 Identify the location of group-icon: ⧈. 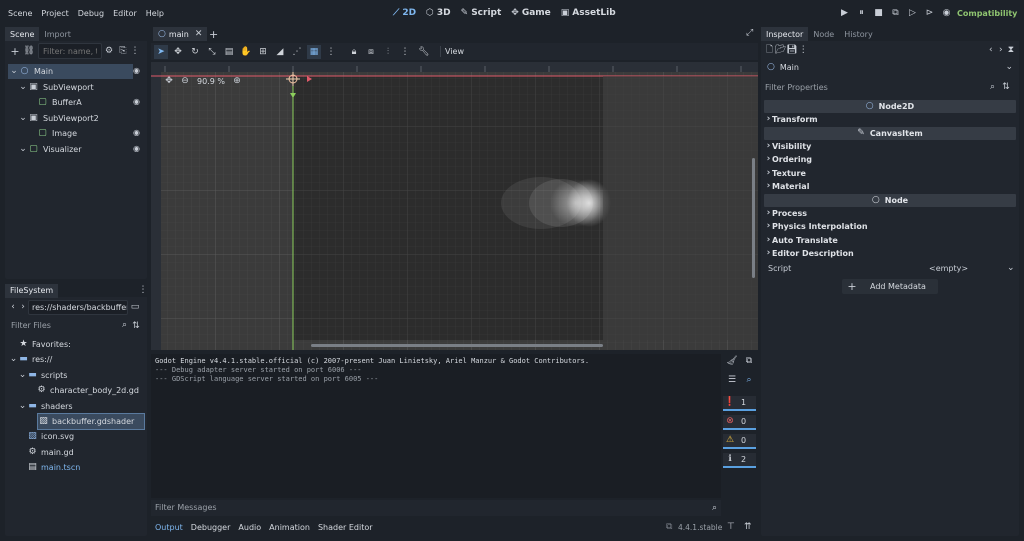
(371, 52).